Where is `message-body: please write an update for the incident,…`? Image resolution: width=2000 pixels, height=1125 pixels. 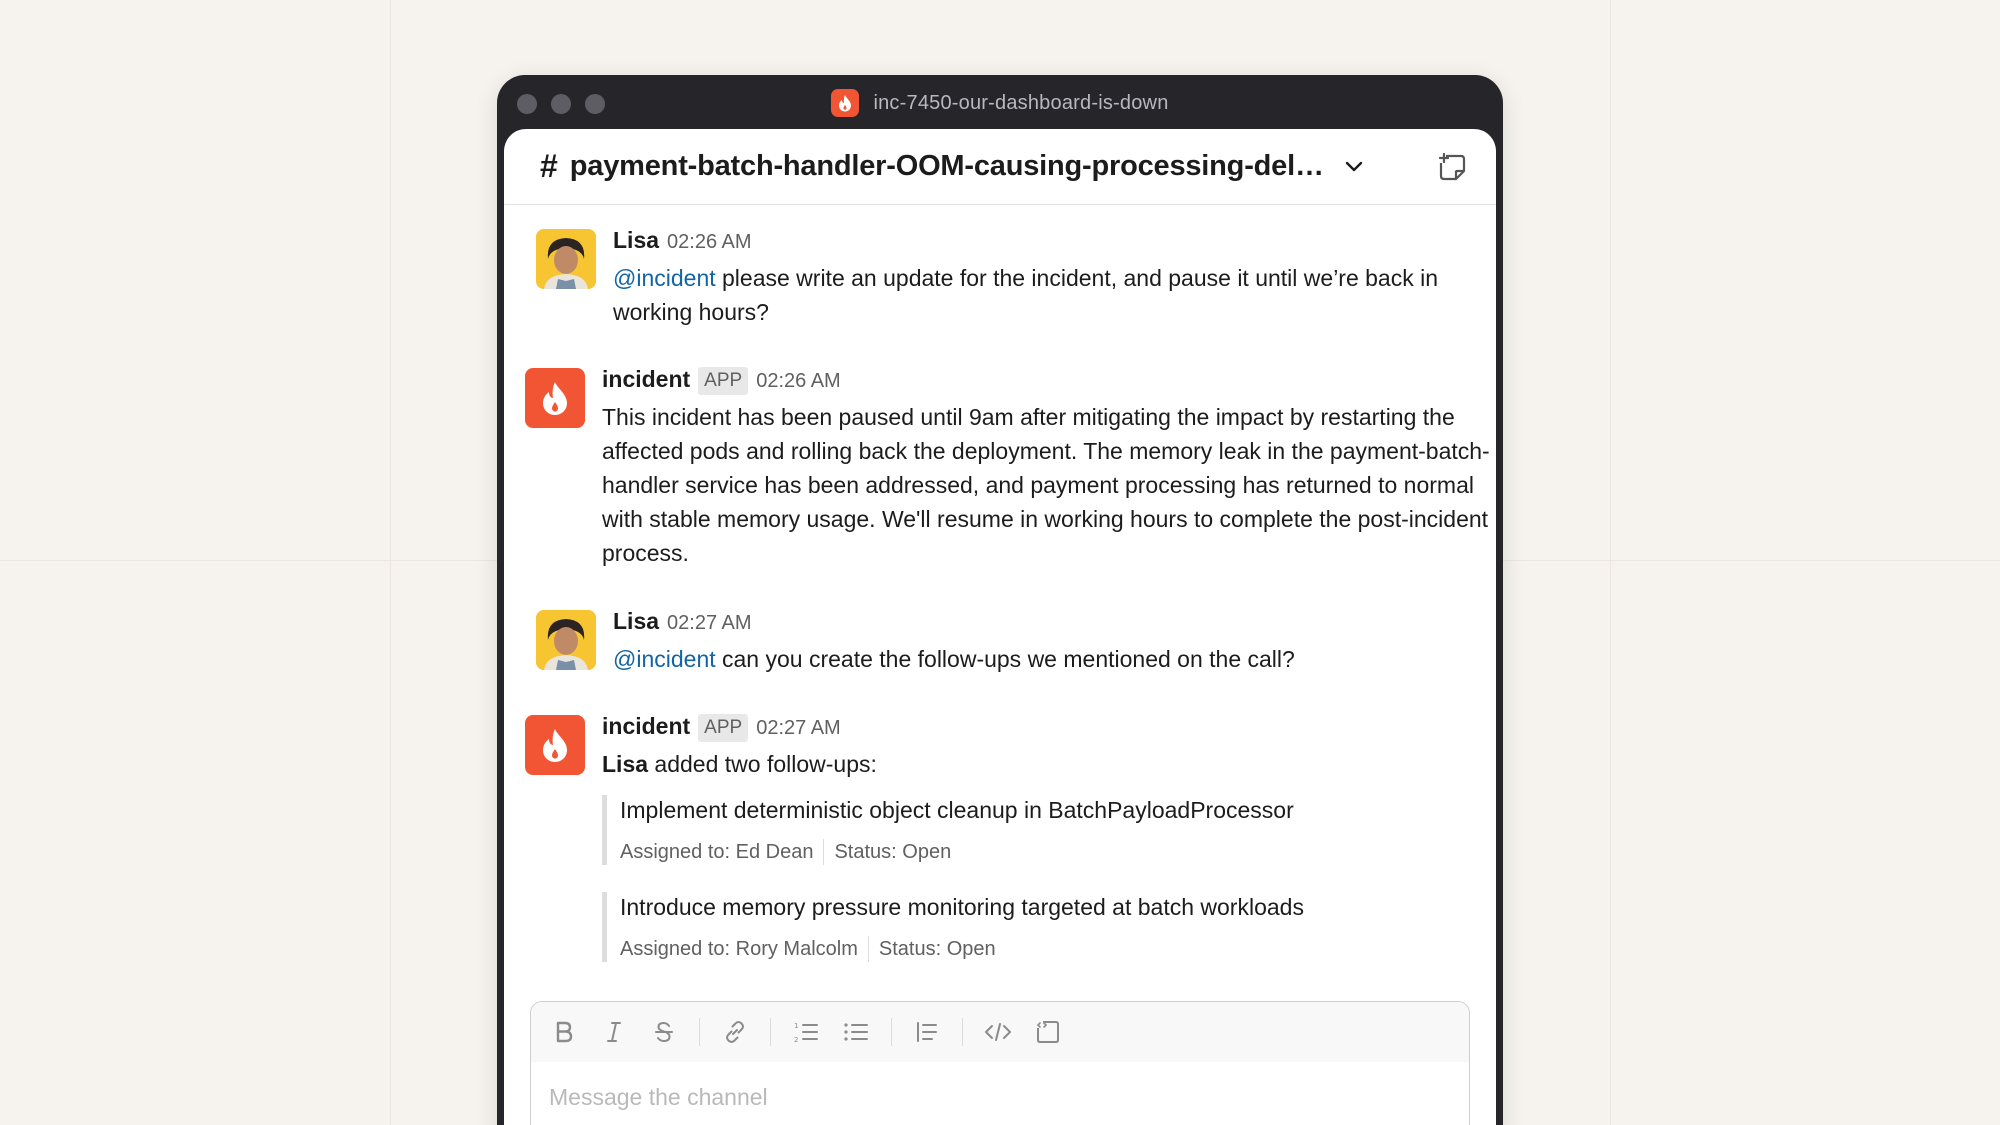
message-body: please write an update for the incident,… is located at coordinates (1026, 295).